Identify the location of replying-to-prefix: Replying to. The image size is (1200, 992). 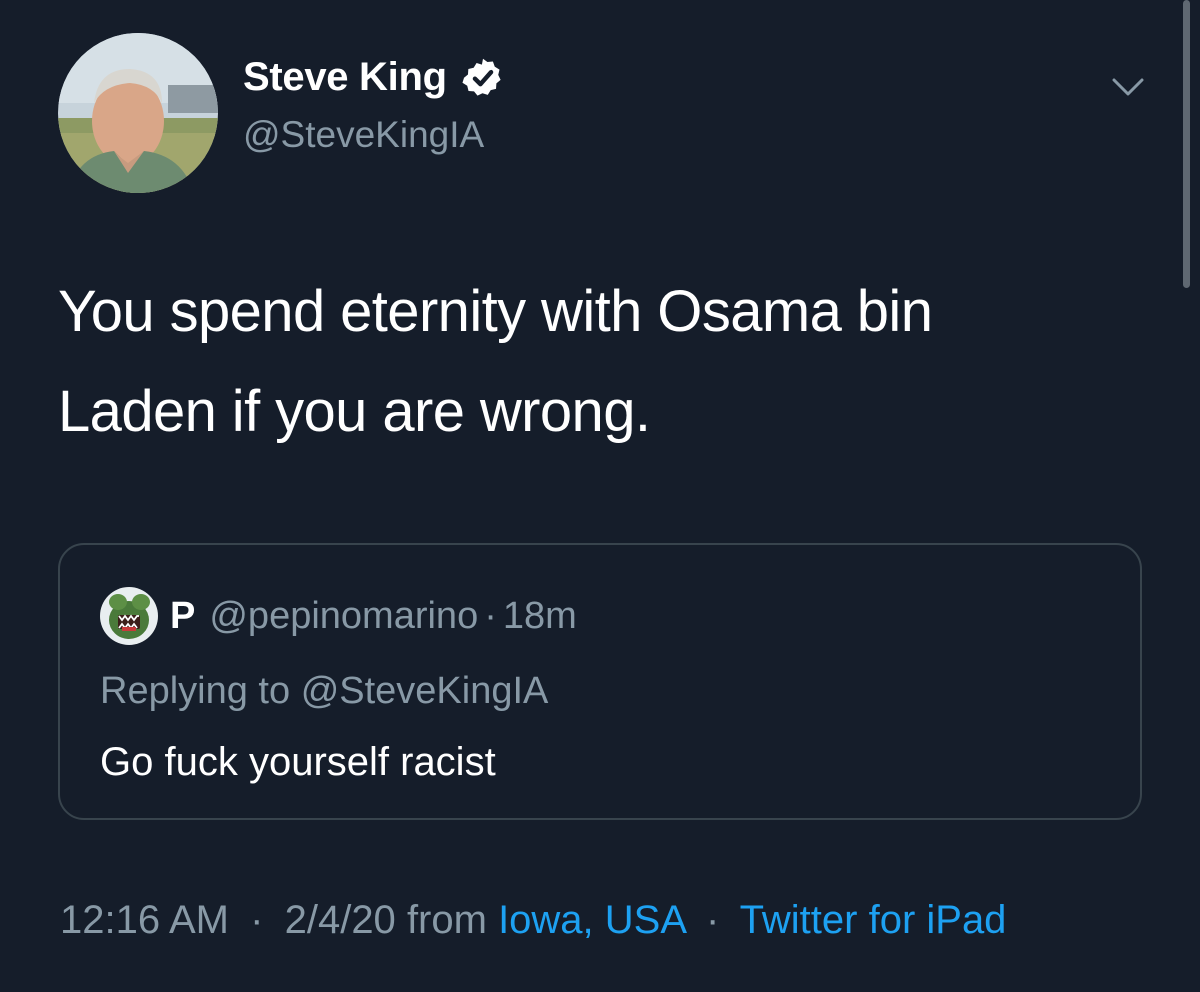
(195, 691).